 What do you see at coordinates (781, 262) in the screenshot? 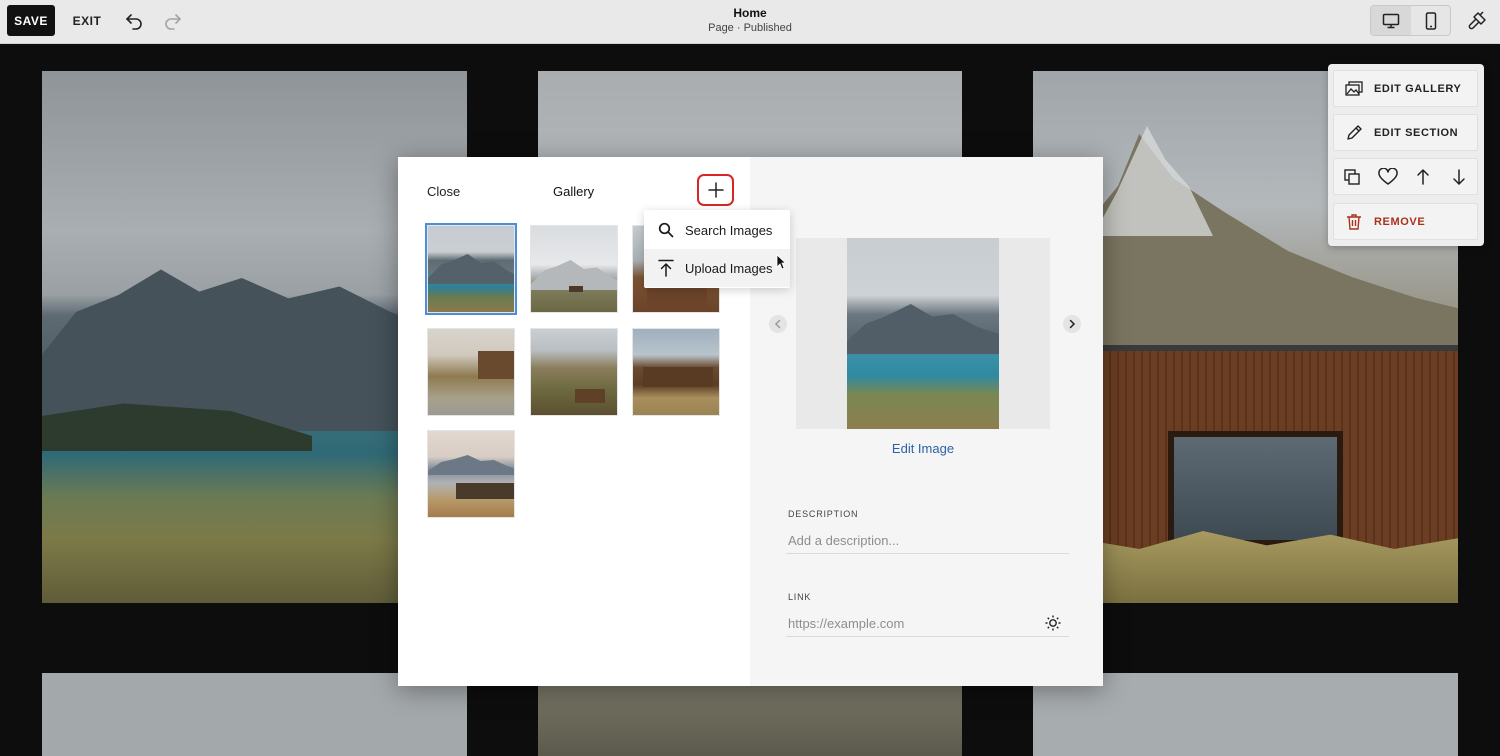
I see `mouse-pointer-icon` at bounding box center [781, 262].